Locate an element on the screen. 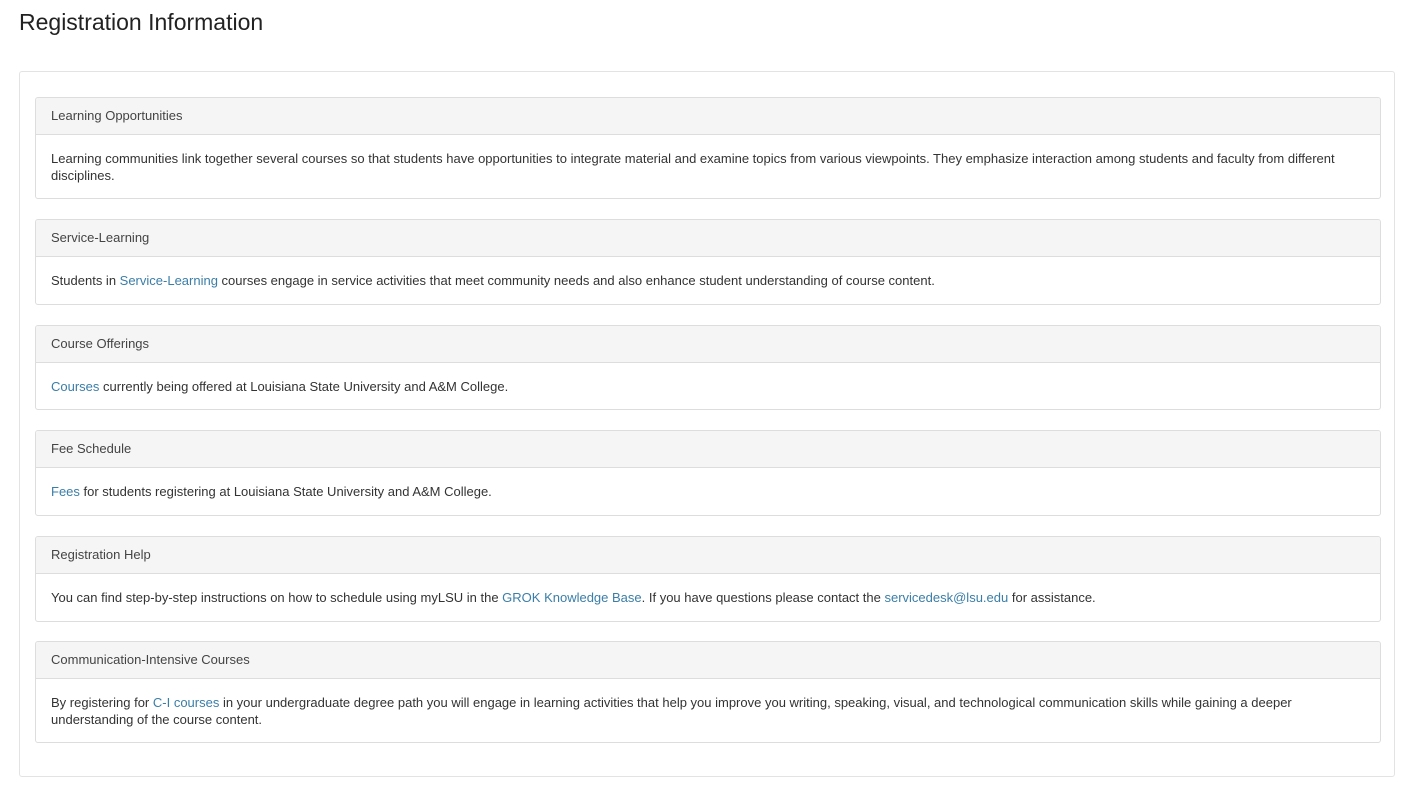  registration-help-suffix: for assistance. is located at coordinates (1052, 597).